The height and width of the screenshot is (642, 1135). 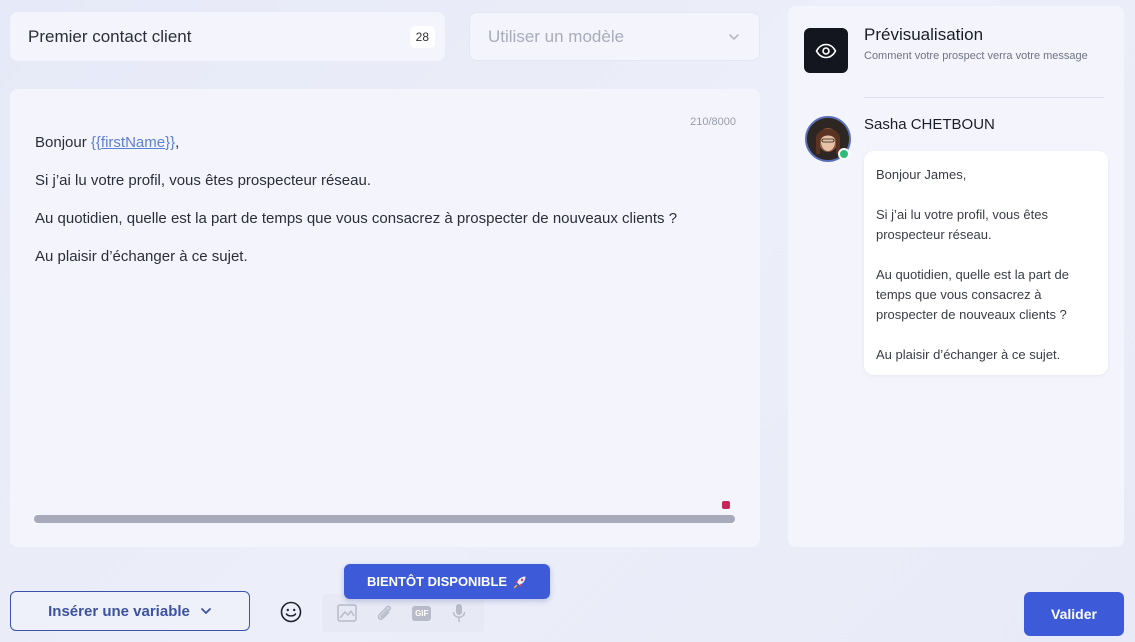 What do you see at coordinates (921, 174) in the screenshot?
I see `bubble-paragraph: Bonjour James,` at bounding box center [921, 174].